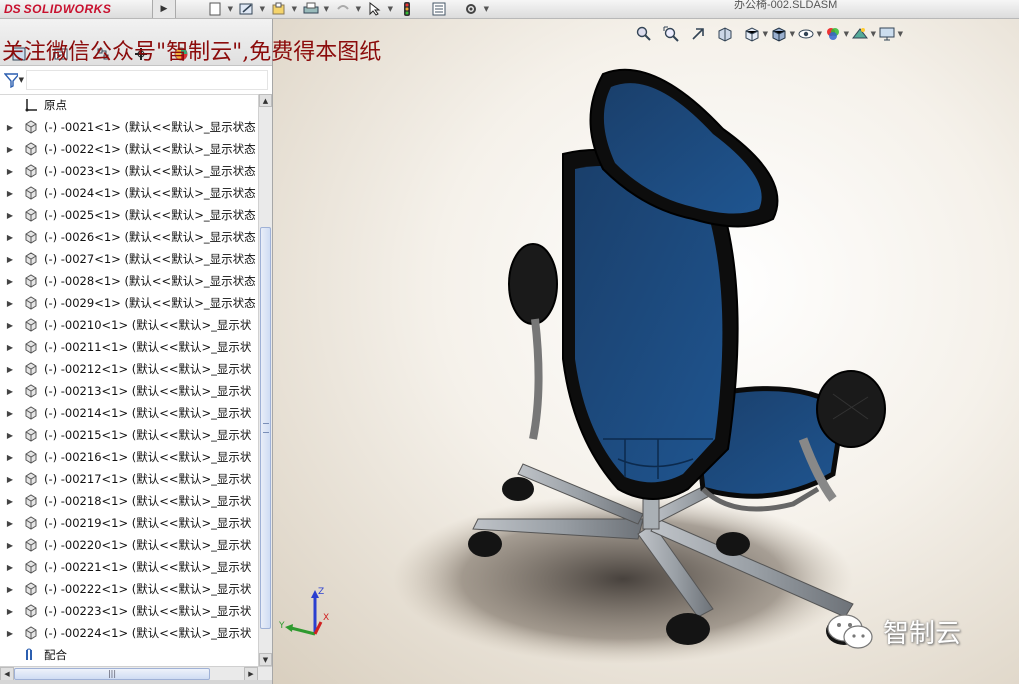 The image size is (1019, 684). What do you see at coordinates (129, 523) in the screenshot?
I see `tree-item-component: ▶ (-) -00219<1> (默认<<默认>_显示状` at bounding box center [129, 523].